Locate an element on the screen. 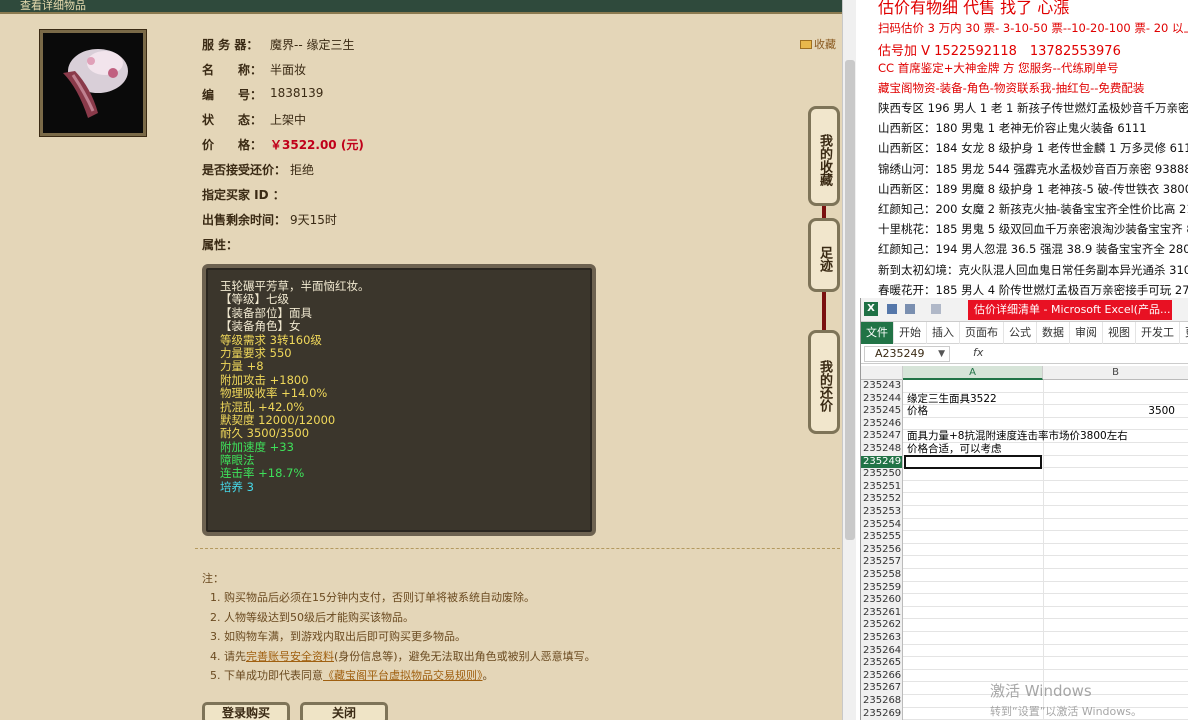 The height and width of the screenshot is (720, 1188). fx-icon: fx is located at coordinates (978, 352).